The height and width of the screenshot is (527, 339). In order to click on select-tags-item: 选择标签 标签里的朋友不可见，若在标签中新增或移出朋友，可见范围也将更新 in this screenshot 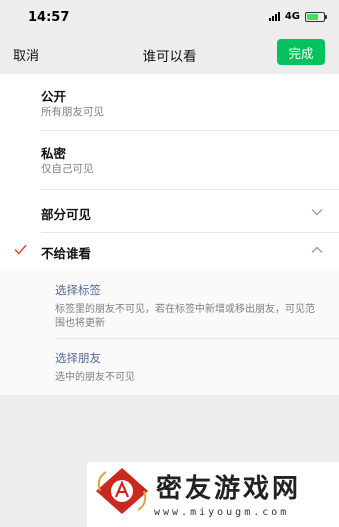, I will do `click(192, 317)`.